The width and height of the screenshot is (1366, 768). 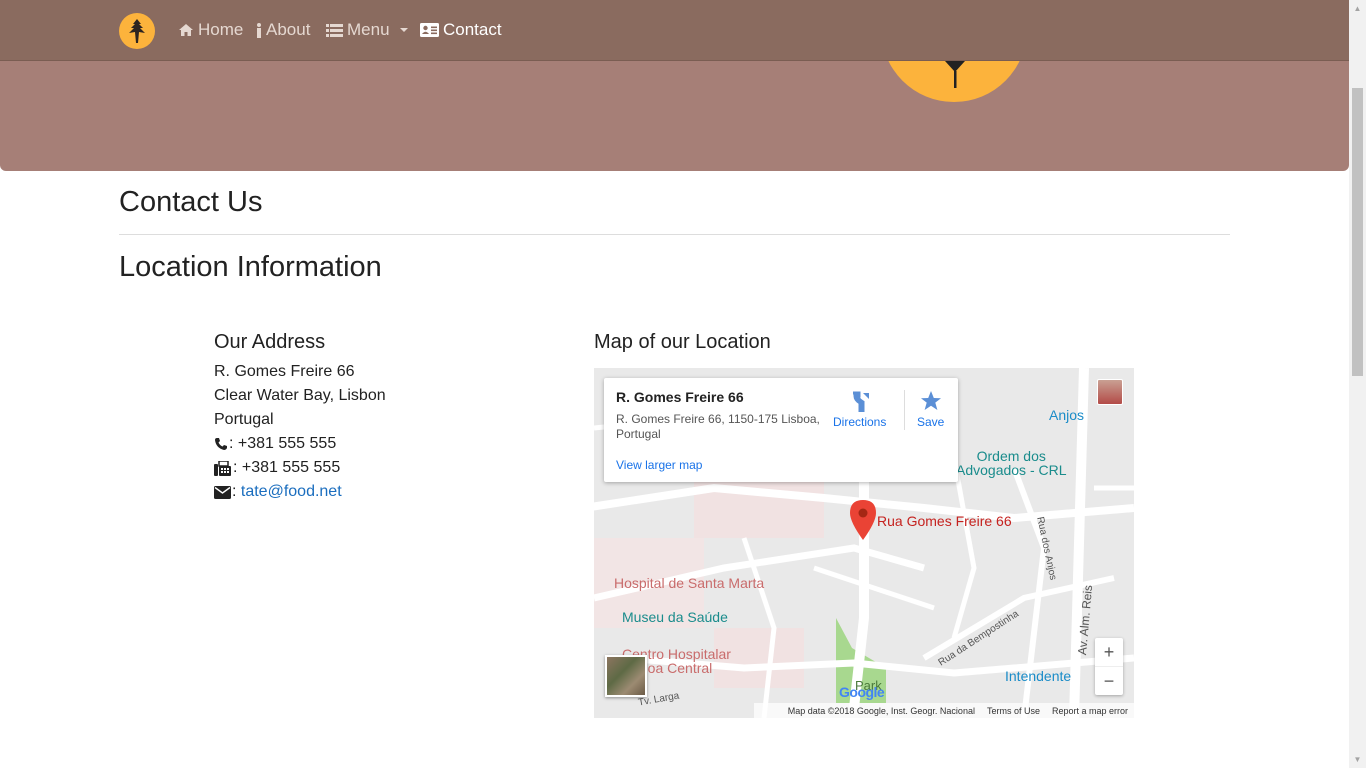 What do you see at coordinates (1109, 652) in the screenshot?
I see `zoom-in-button: +` at bounding box center [1109, 652].